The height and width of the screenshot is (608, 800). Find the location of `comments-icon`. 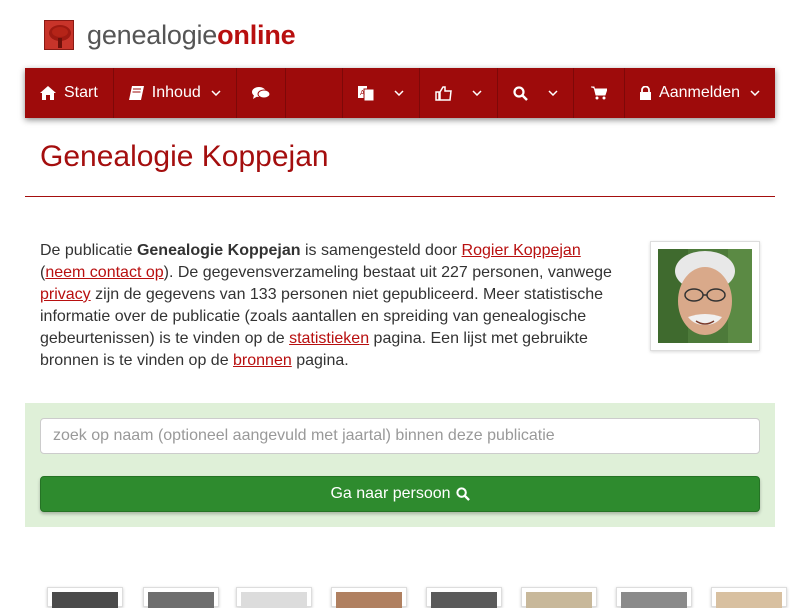

comments-icon is located at coordinates (260, 93).